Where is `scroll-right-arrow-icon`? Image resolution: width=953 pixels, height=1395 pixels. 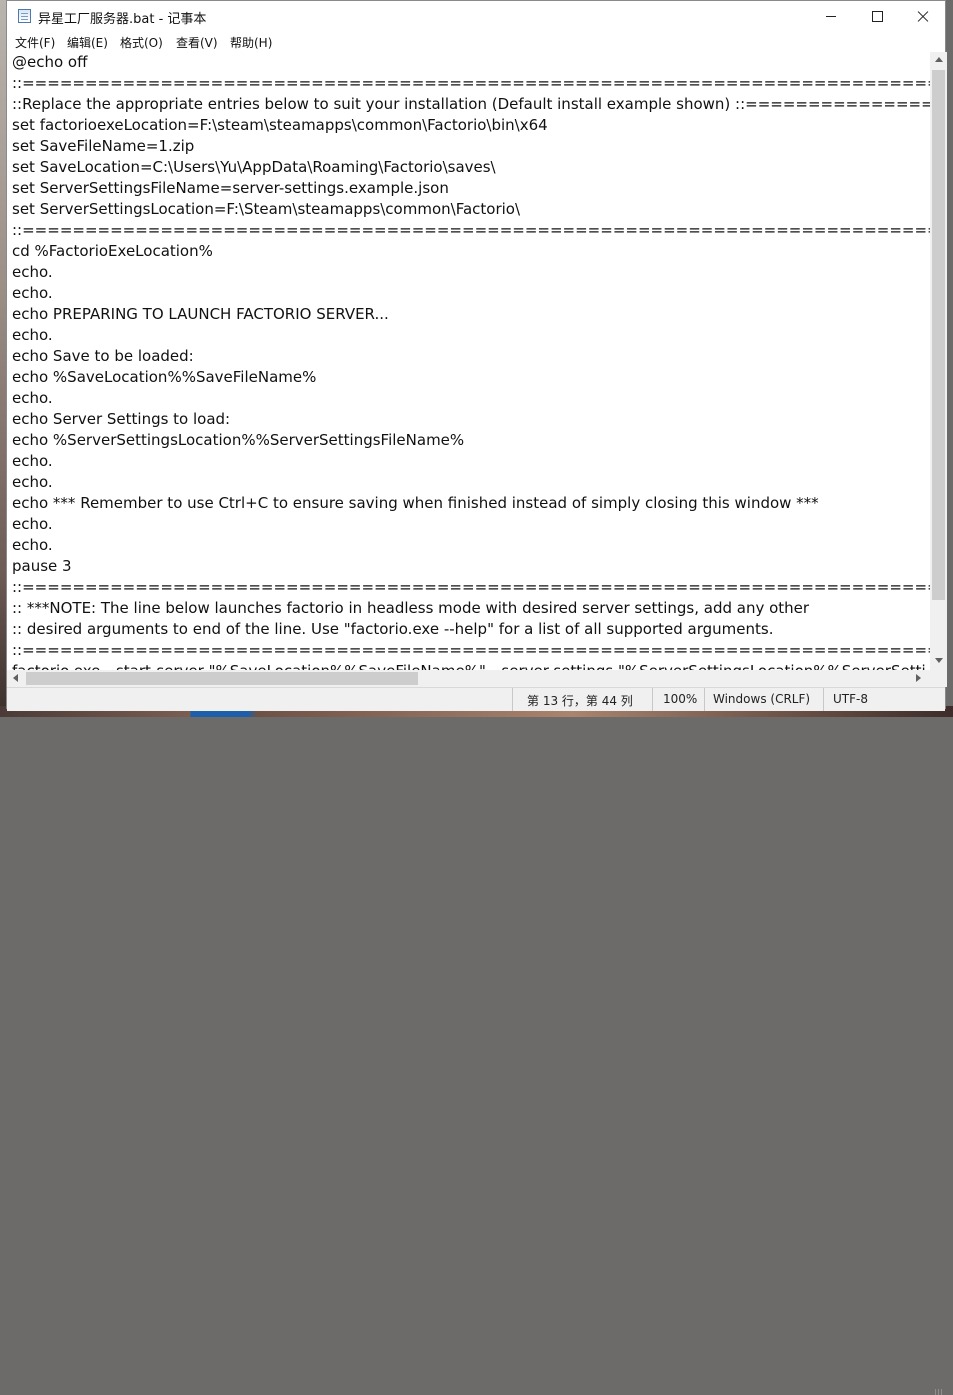 scroll-right-arrow-icon is located at coordinates (918, 678).